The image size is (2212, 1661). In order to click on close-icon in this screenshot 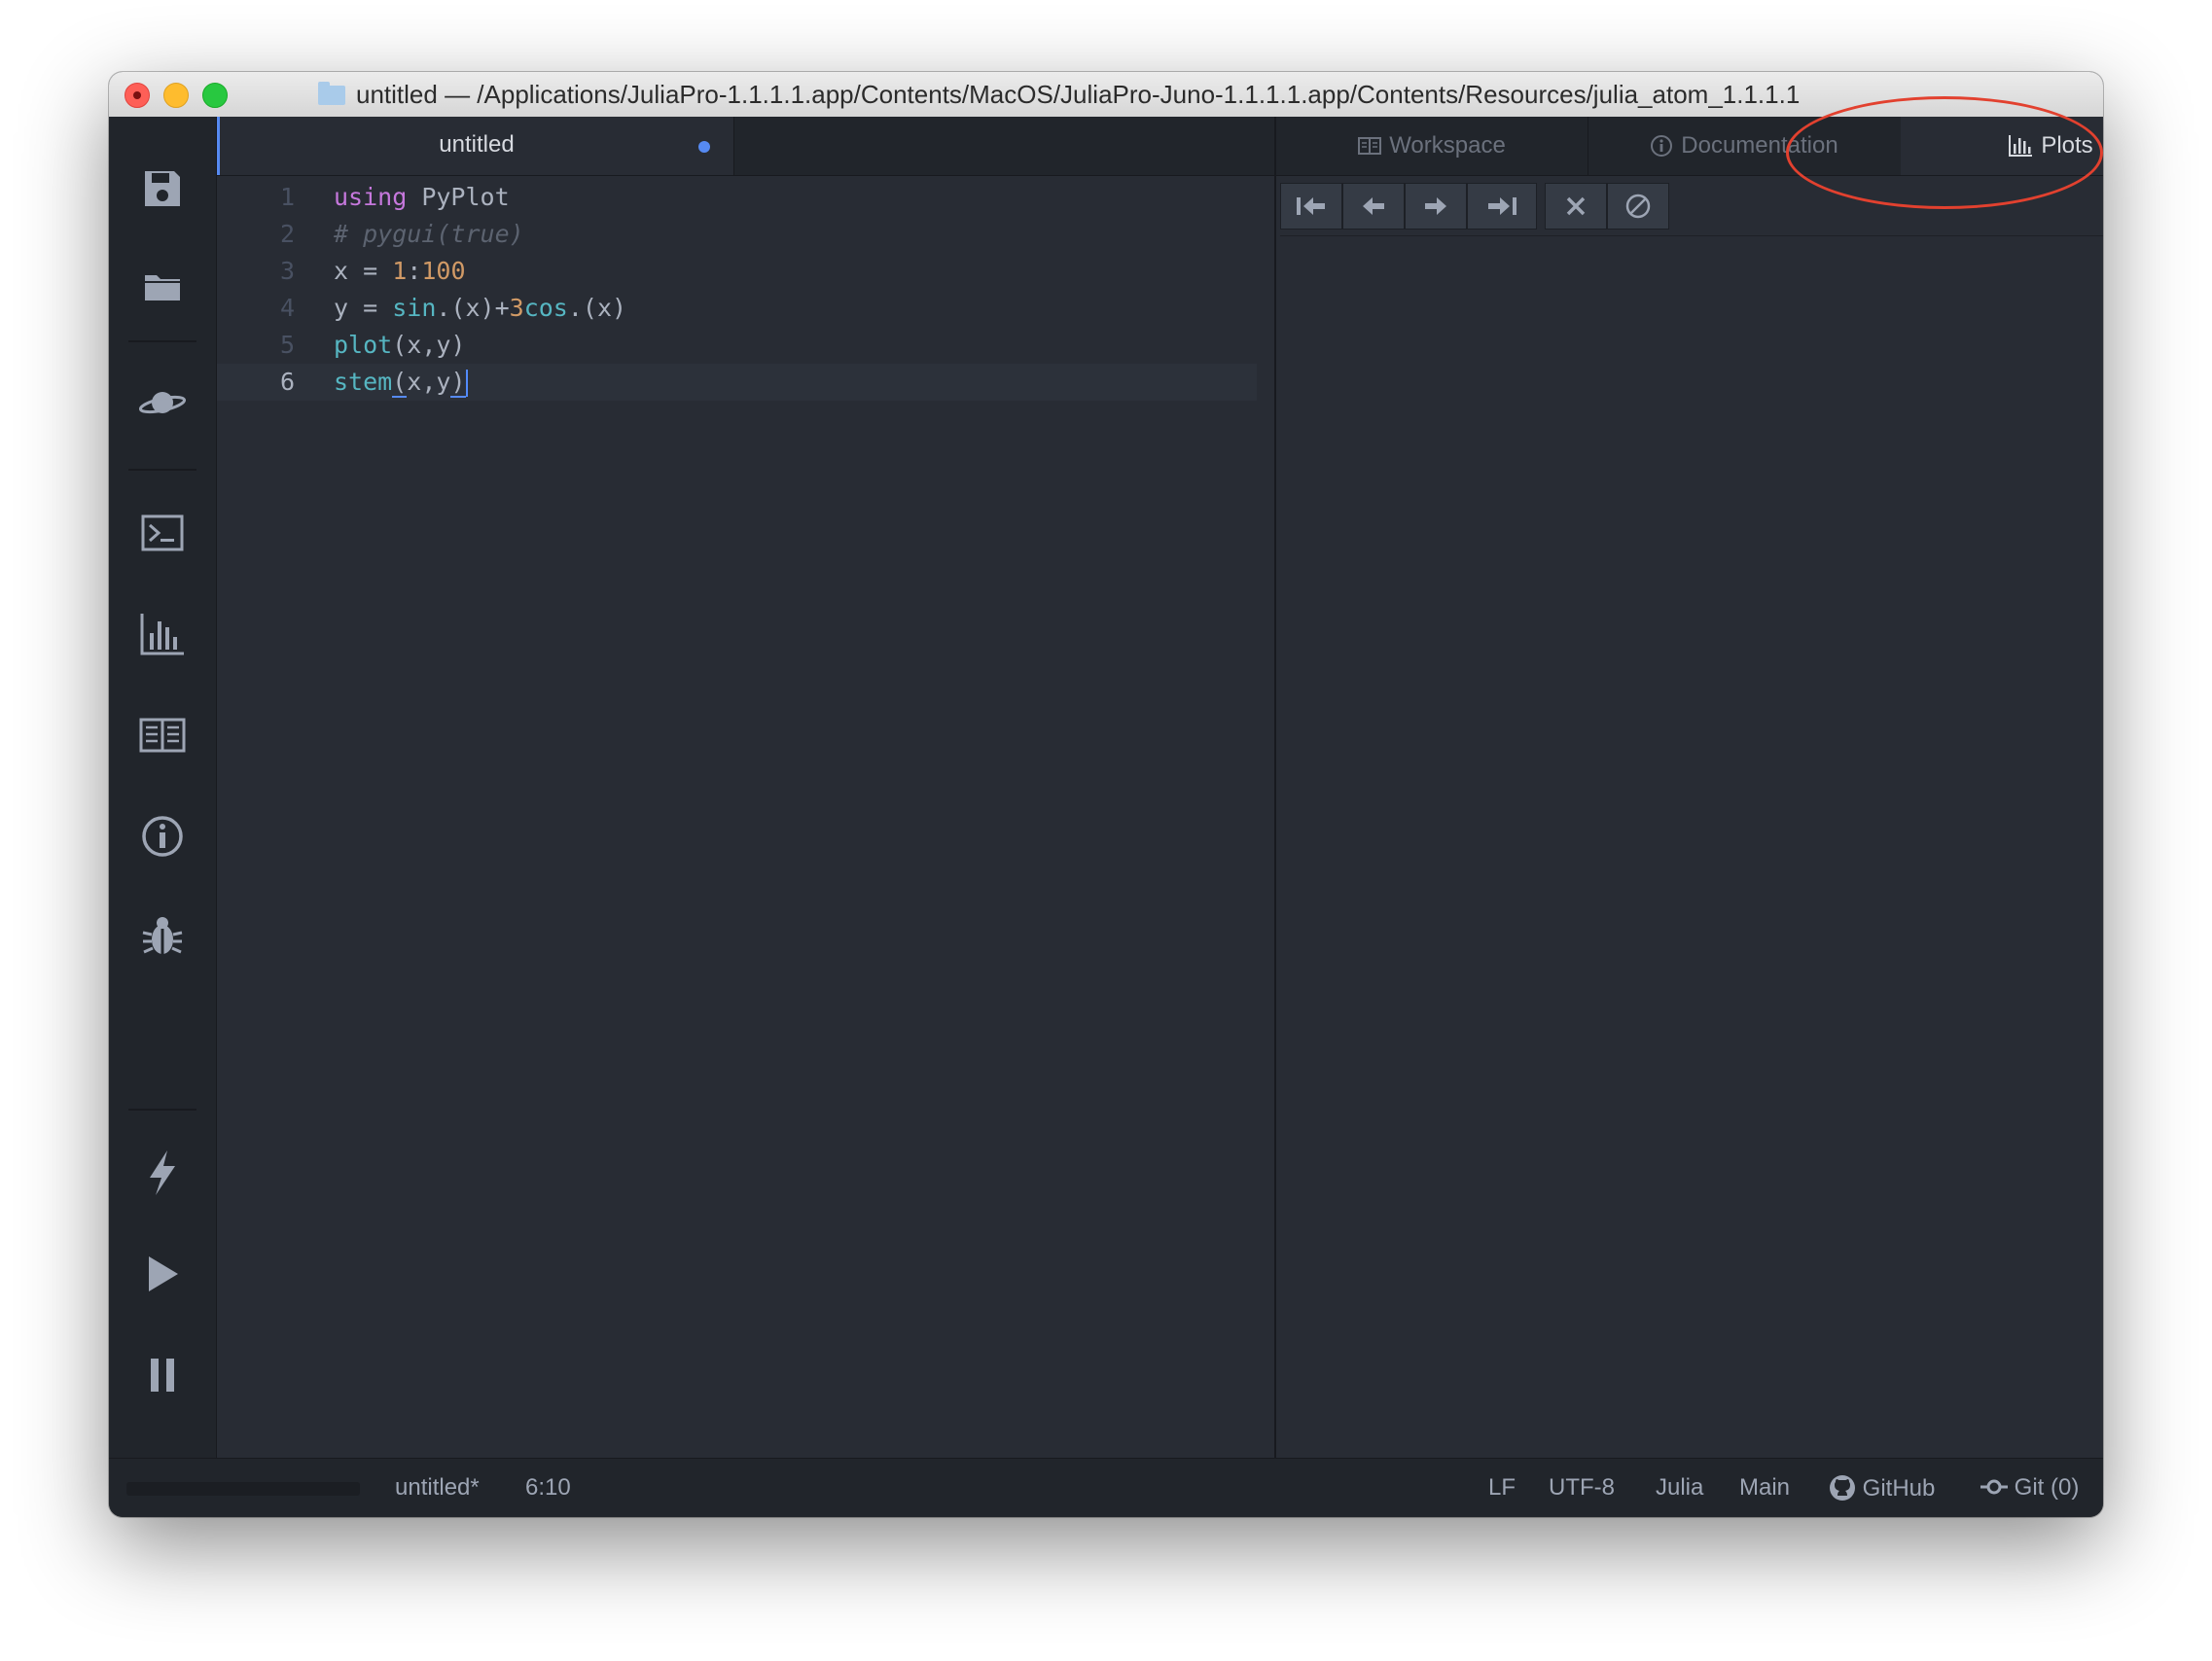, I will do `click(1576, 206)`.